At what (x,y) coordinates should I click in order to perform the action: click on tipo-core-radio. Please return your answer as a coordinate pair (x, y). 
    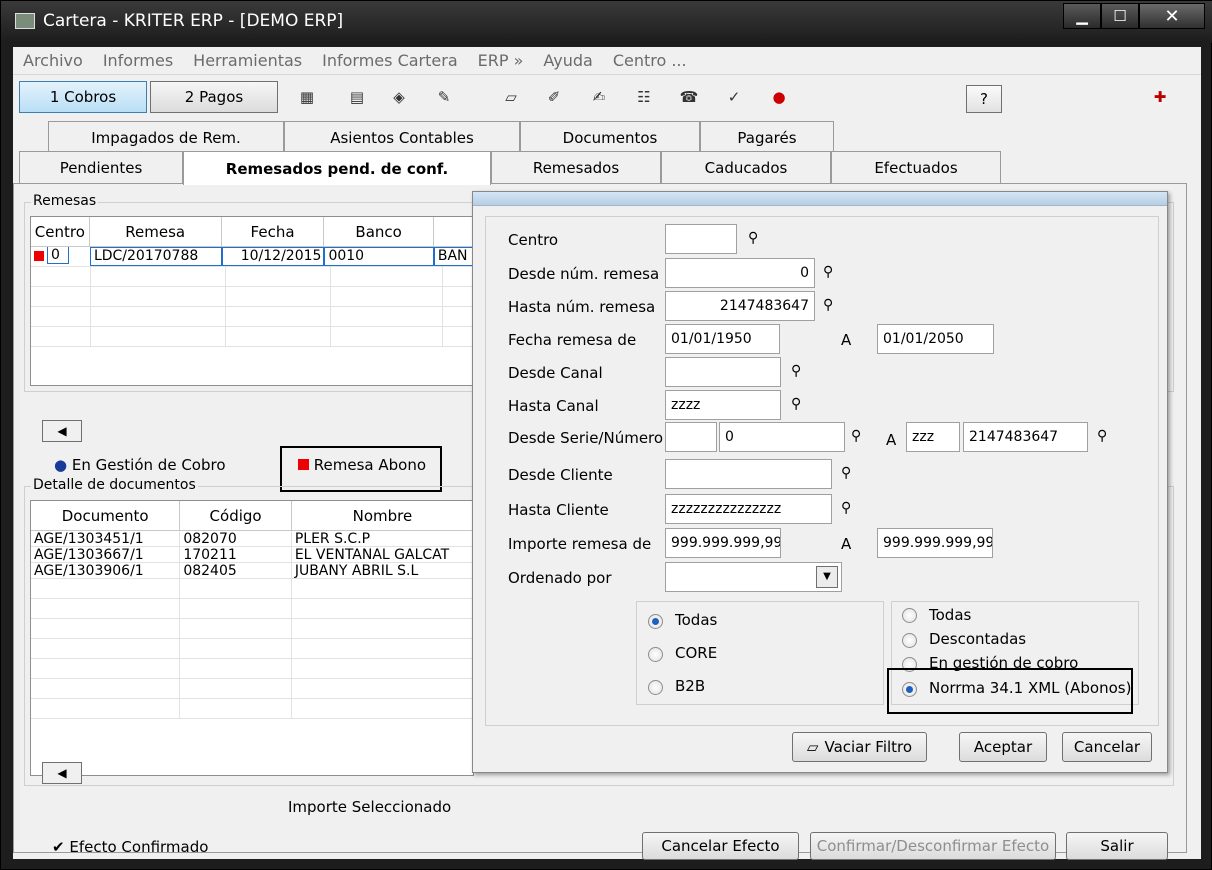
    Looking at the image, I should click on (655, 654).